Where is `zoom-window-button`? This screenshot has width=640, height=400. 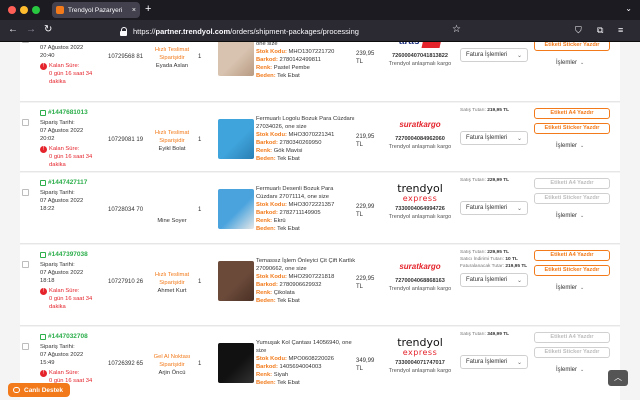 zoom-window-button is located at coordinates (36, 10).